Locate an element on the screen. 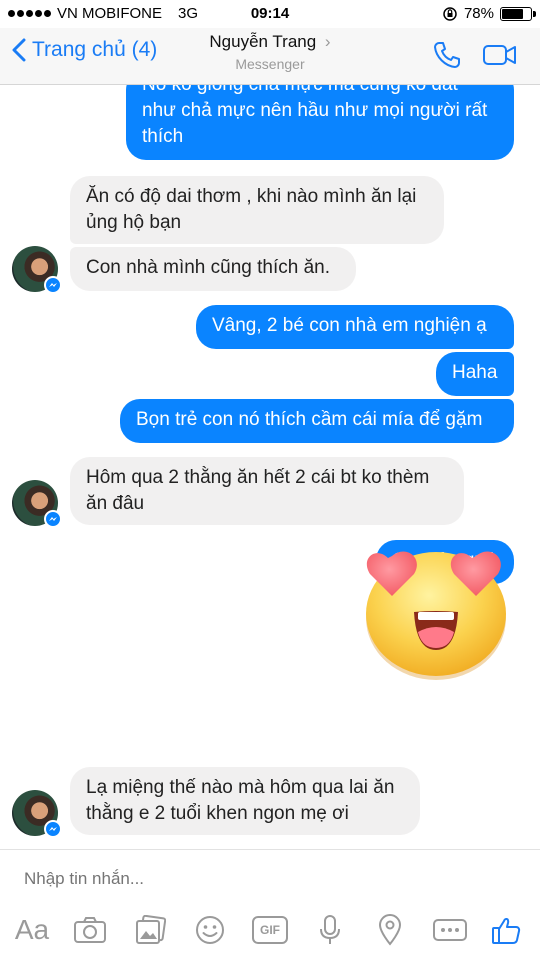  more-dots-icon is located at coordinates (450, 930).